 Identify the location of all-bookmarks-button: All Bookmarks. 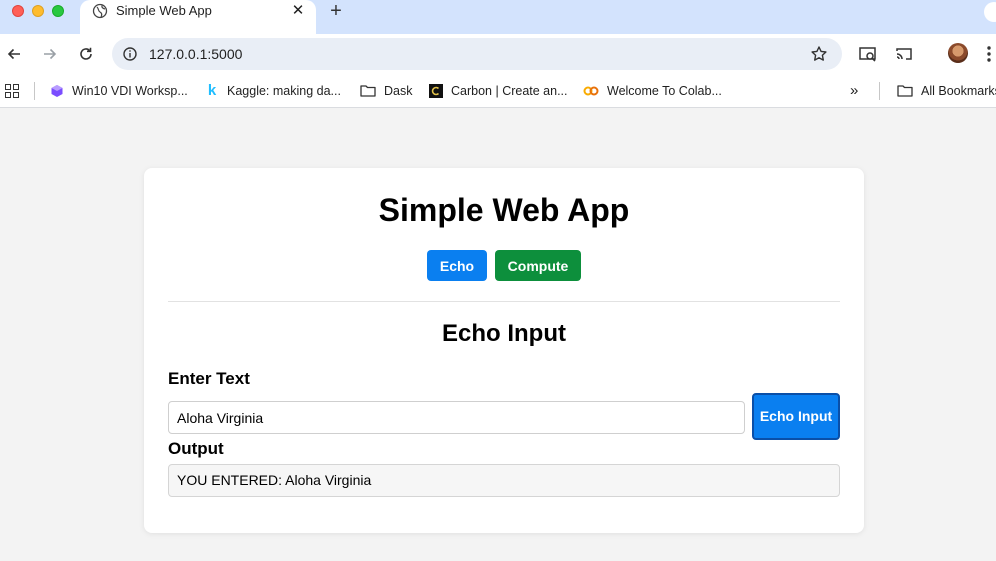
(946, 91).